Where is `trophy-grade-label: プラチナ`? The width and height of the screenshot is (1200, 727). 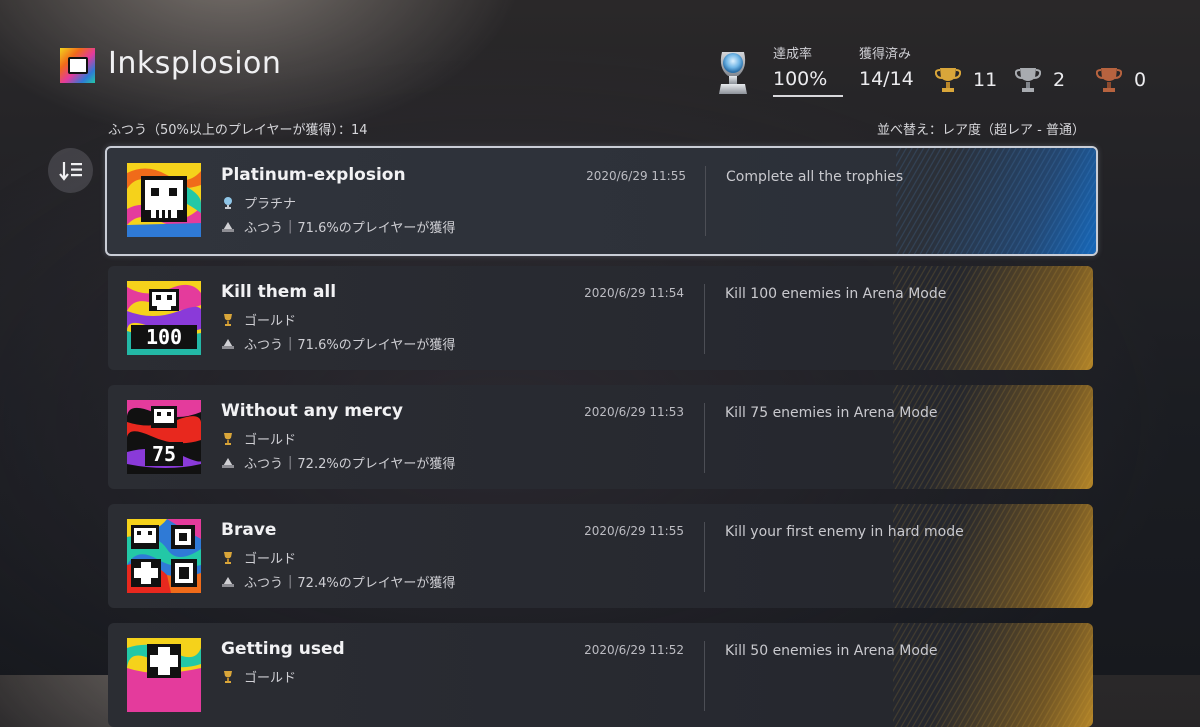
trophy-grade-label: プラチナ is located at coordinates (270, 204).